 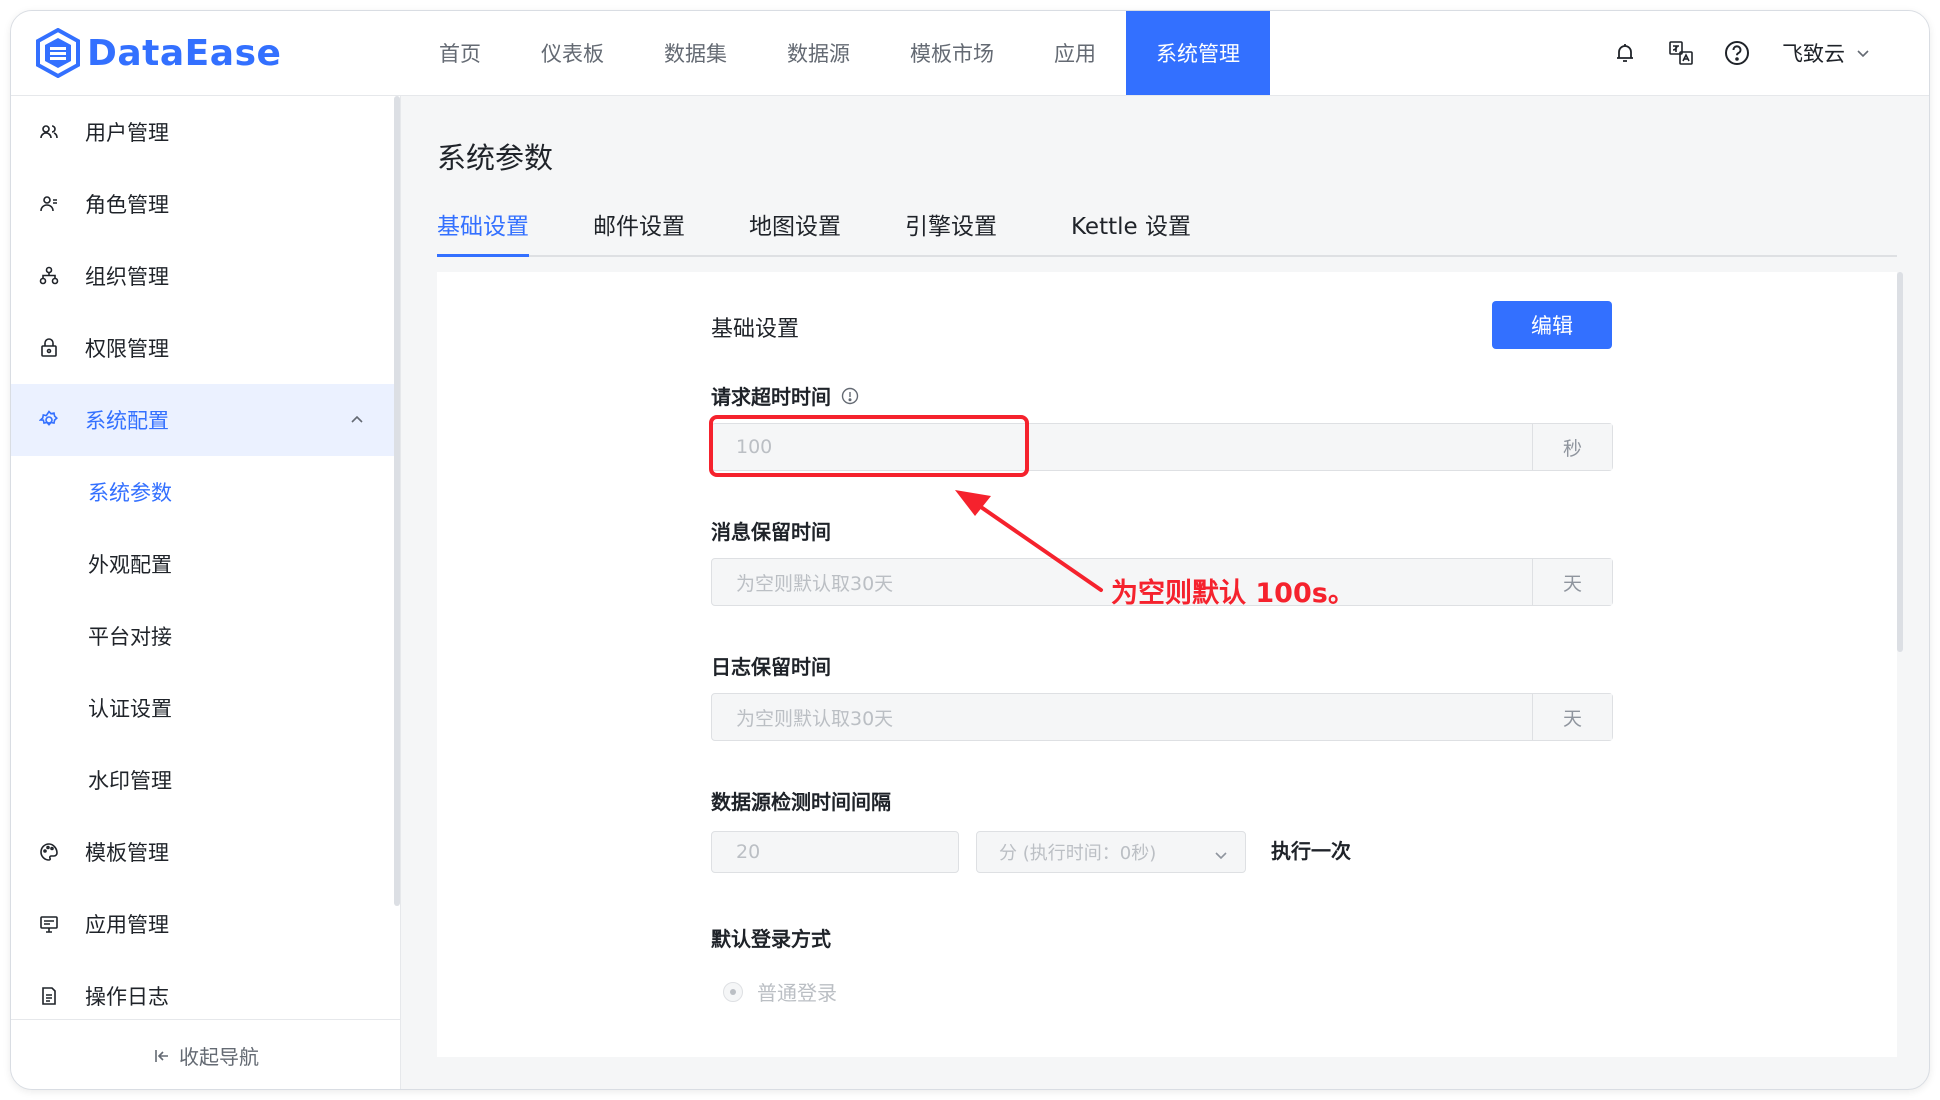 I want to click on exec-once-text: 执行一次, so click(x=1311, y=851).